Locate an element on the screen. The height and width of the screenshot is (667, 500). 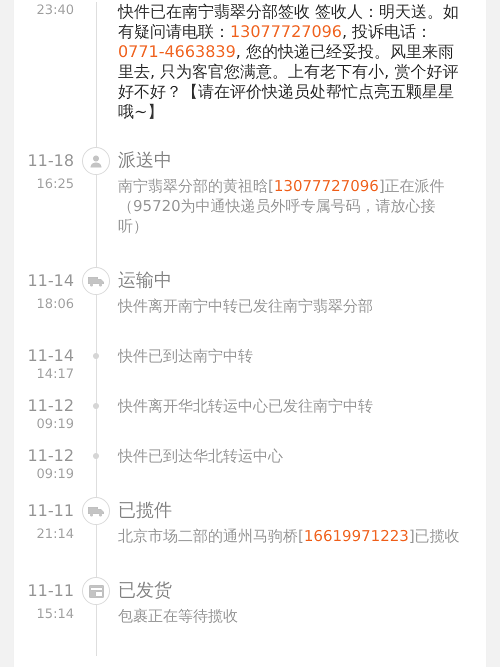
event-description: 南宁翡翠分部的黄祖晗[13077727096]正在派件（95720为中通快递员外呼专属号码，请放心接听） is located at coordinates (282, 206).